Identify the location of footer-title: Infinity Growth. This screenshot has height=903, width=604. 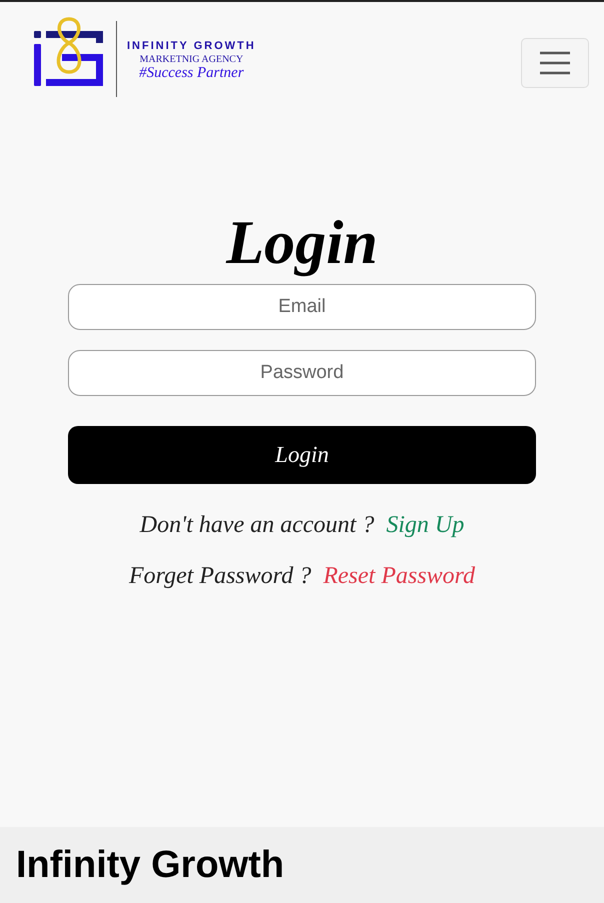
(150, 865).